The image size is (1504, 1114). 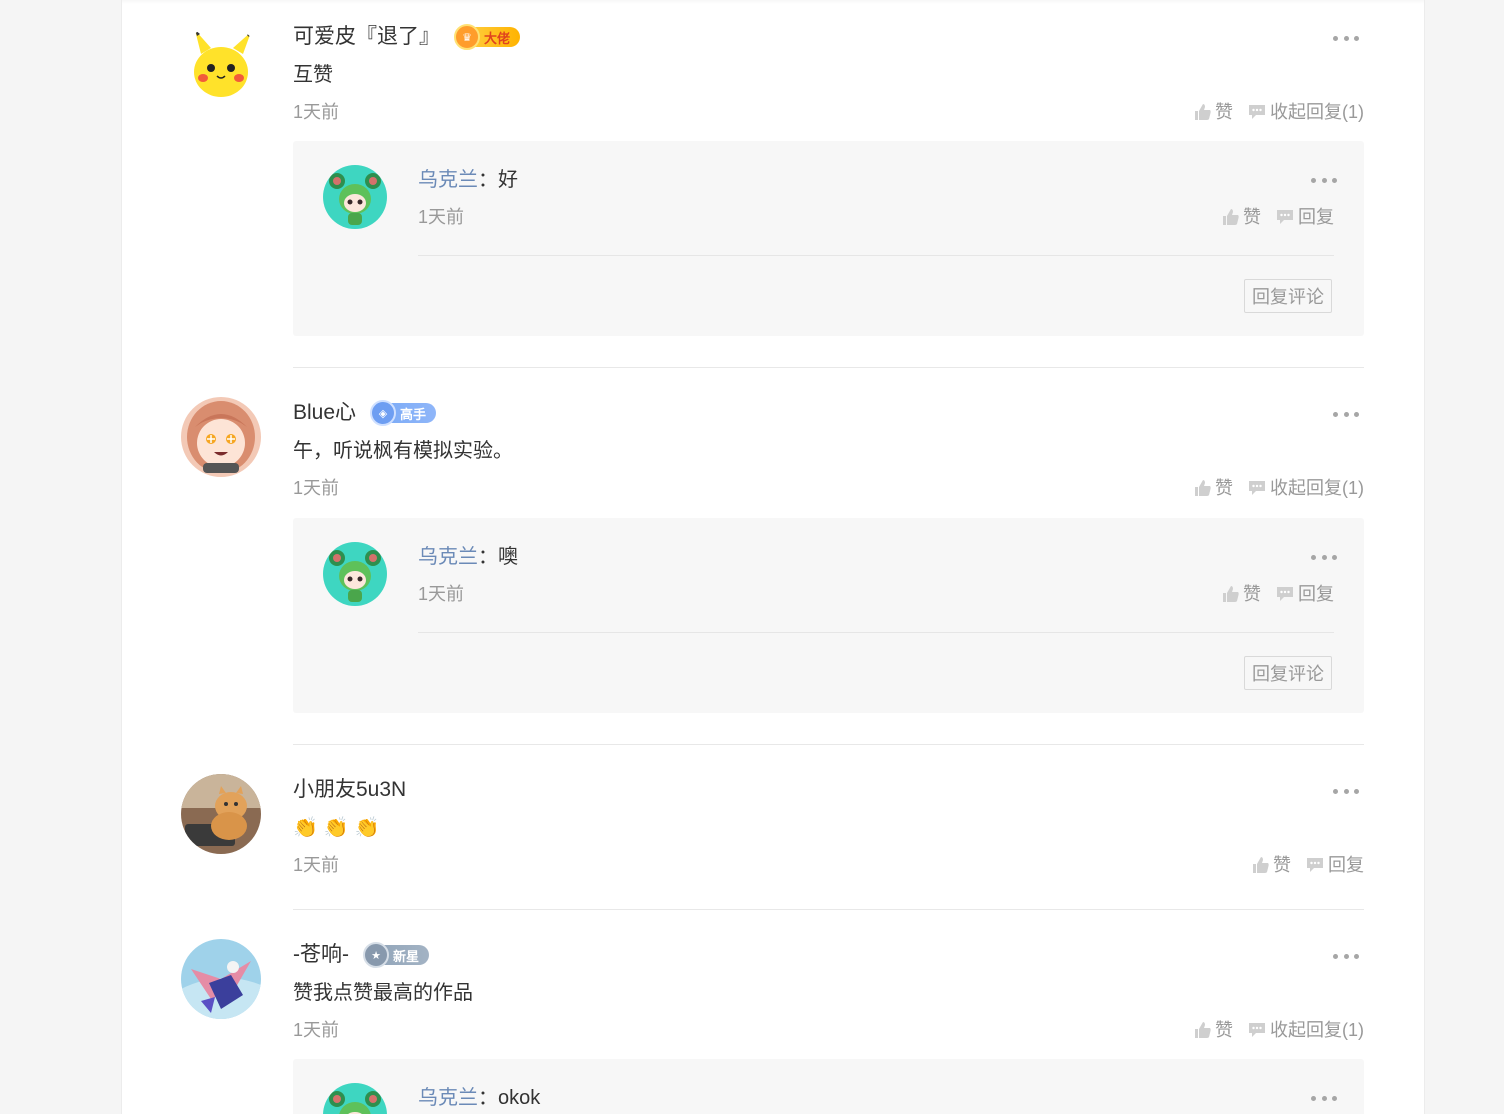 I want to click on reply-section: 乌克兰：好 1天前 赞 回复 回复评论, so click(x=828, y=238).